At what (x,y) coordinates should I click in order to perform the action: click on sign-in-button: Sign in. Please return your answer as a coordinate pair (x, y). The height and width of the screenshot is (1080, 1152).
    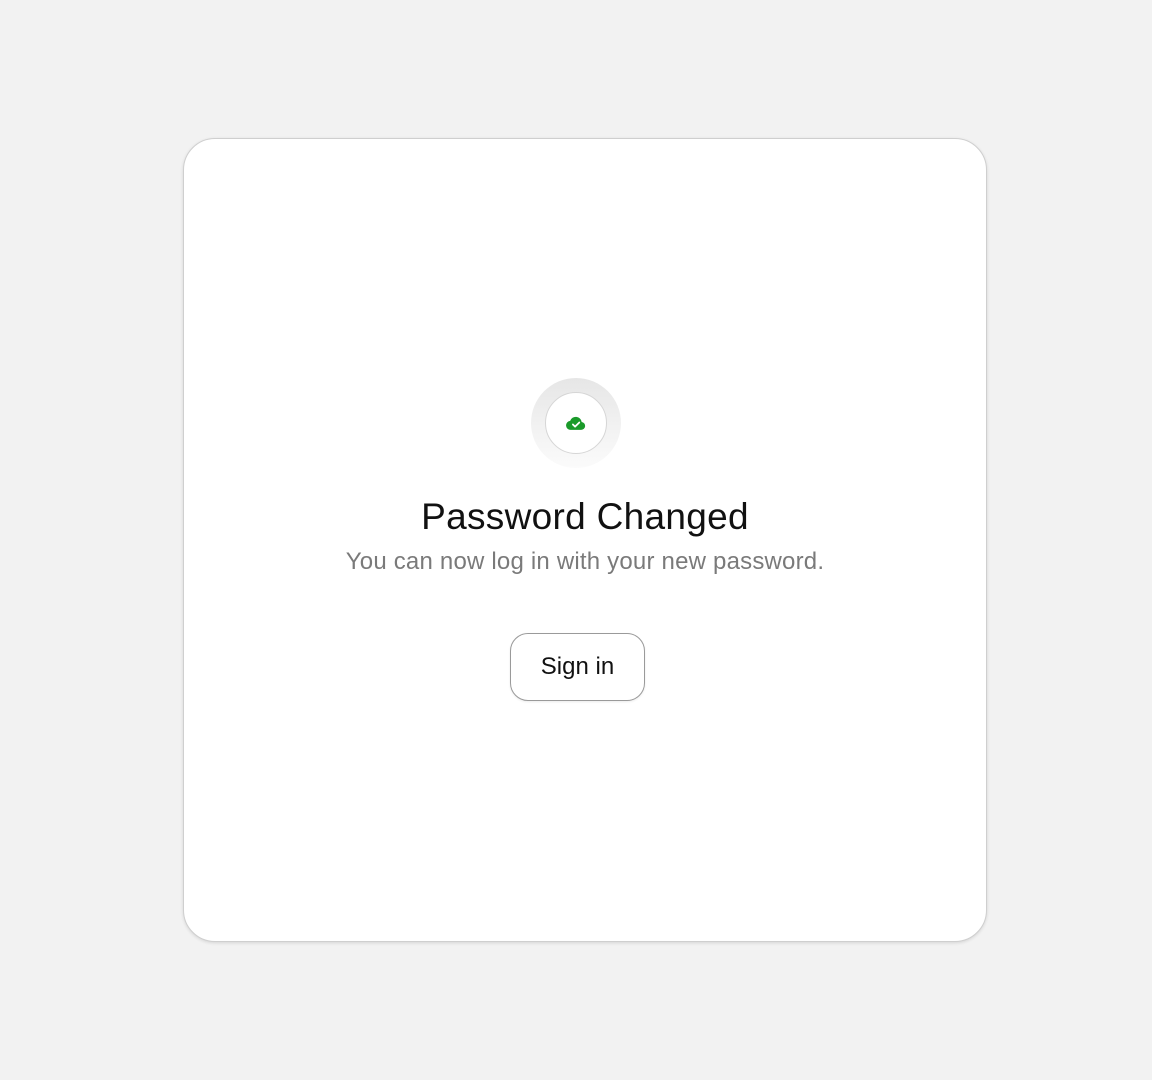
    Looking at the image, I should click on (577, 667).